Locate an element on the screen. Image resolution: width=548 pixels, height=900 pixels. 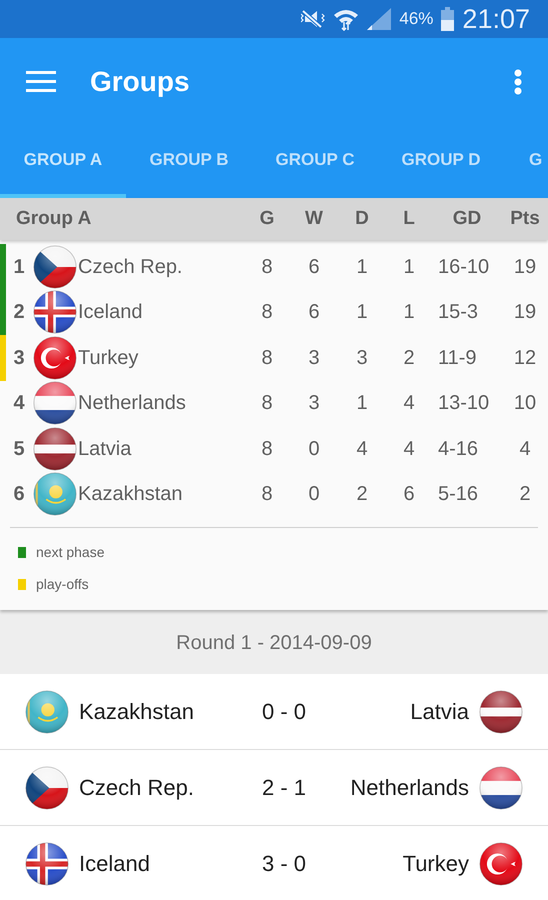
table-cell-text: 5-16 is located at coordinates (458, 495).